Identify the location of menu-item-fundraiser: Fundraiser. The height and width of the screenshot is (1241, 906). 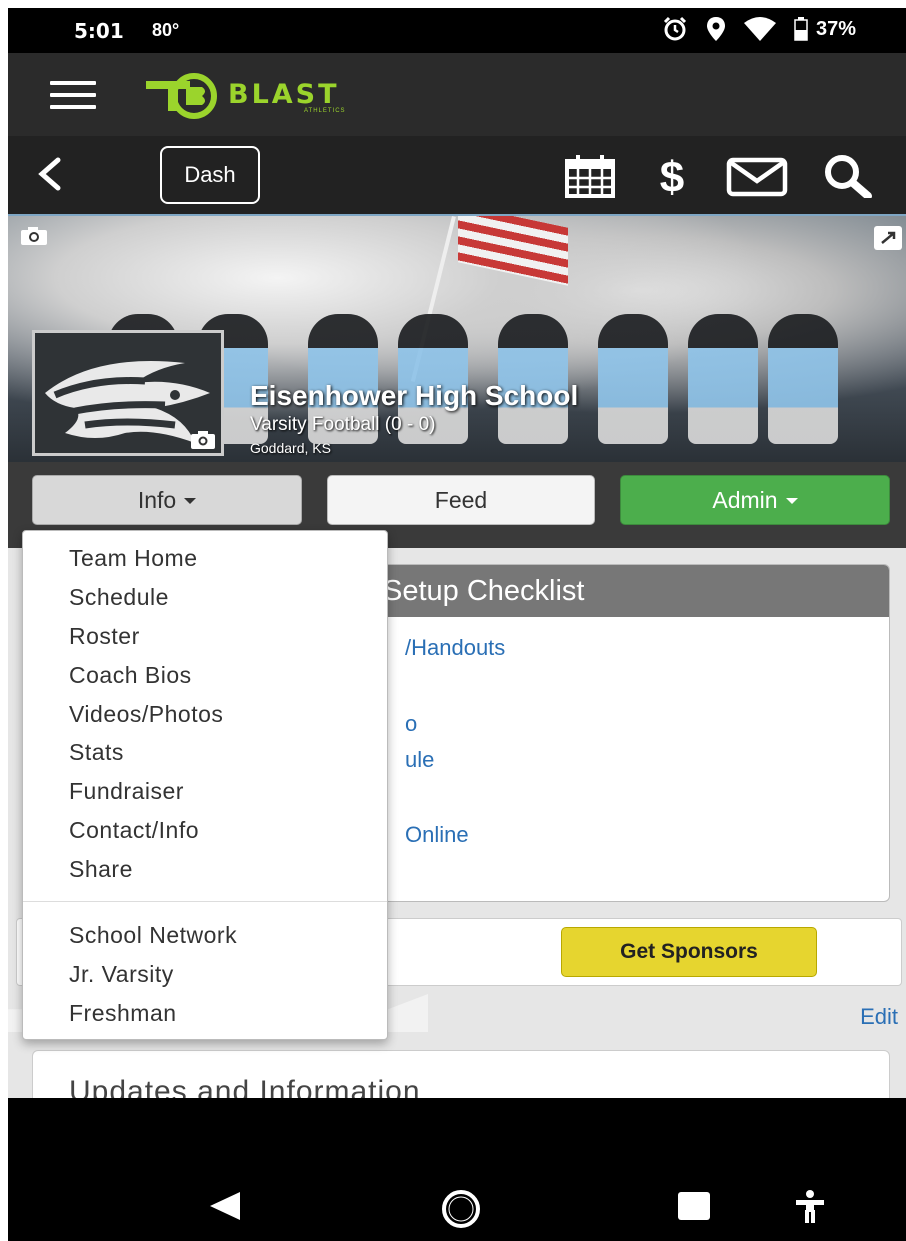
(126, 791).